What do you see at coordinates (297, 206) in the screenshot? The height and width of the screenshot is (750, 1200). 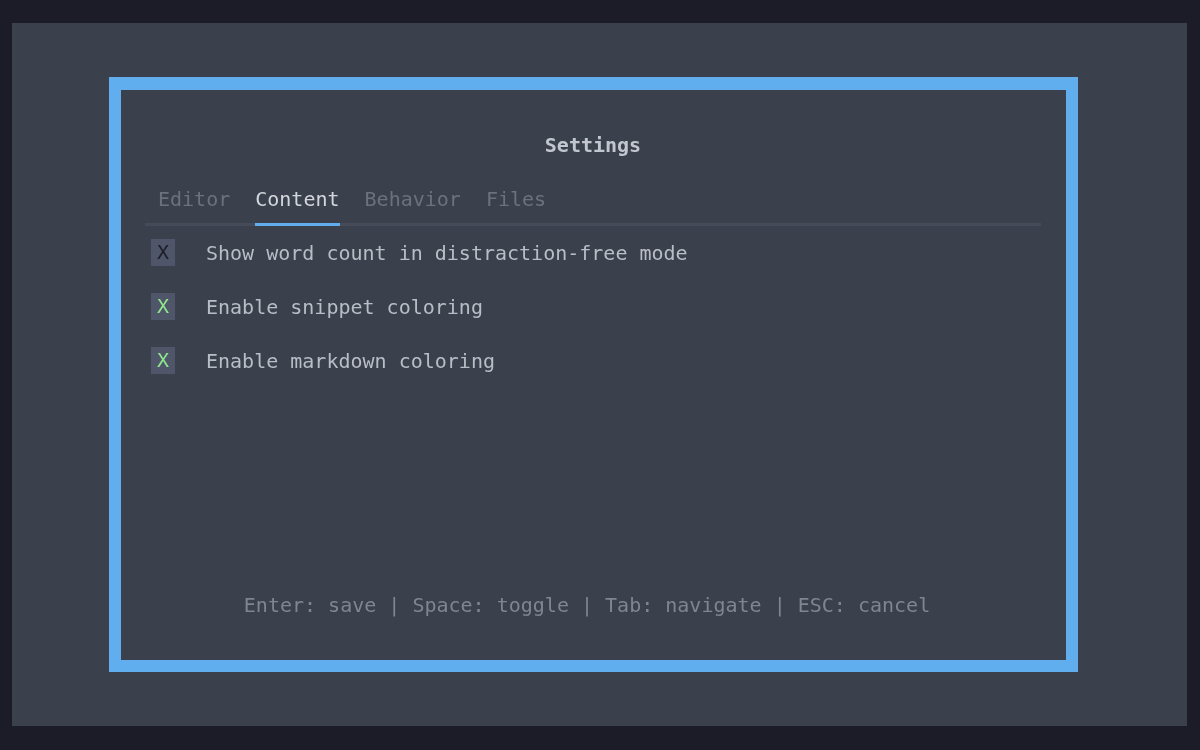 I see `tab: Content` at bounding box center [297, 206].